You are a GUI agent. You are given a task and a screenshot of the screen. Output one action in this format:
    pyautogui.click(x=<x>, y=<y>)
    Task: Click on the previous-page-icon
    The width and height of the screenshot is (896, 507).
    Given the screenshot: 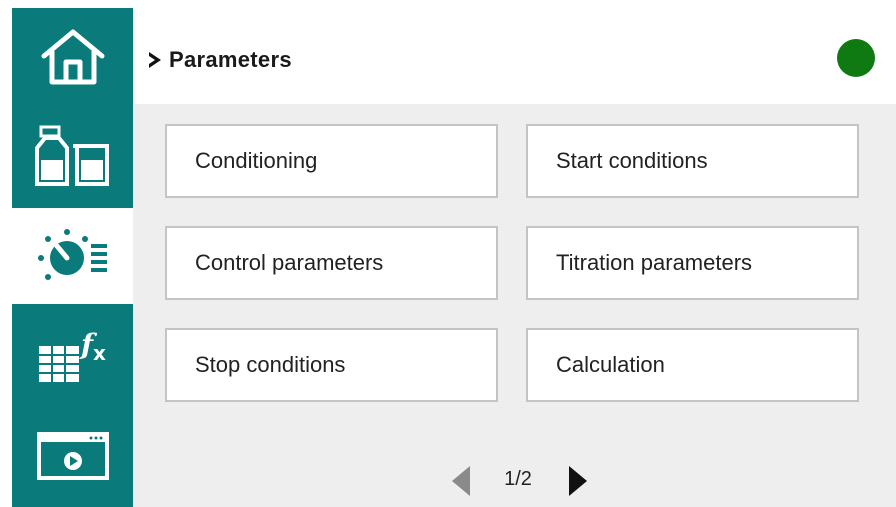 What is the action you would take?
    pyautogui.click(x=461, y=481)
    